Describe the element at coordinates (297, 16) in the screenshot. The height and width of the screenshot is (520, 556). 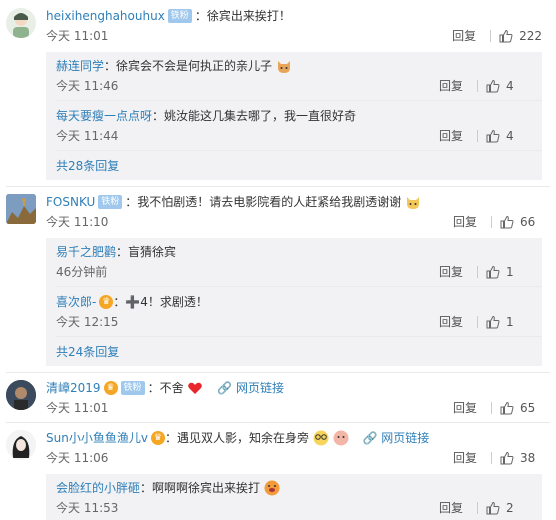
I see `comment-header: heixihenghahouhux 铁粉 ：徐宾出来挨打！` at that location.